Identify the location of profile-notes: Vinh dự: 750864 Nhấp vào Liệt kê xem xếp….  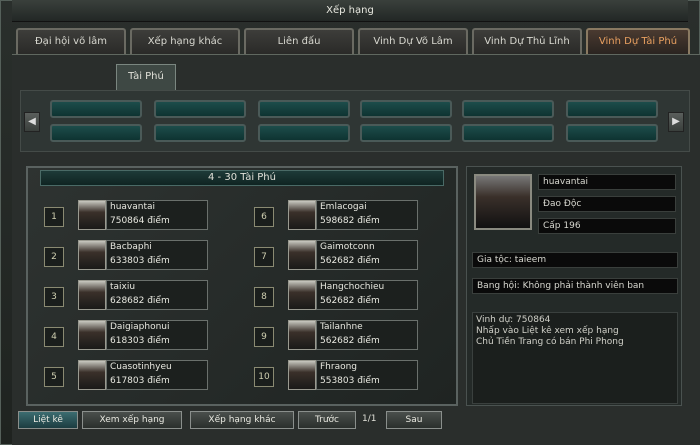
(575, 358).